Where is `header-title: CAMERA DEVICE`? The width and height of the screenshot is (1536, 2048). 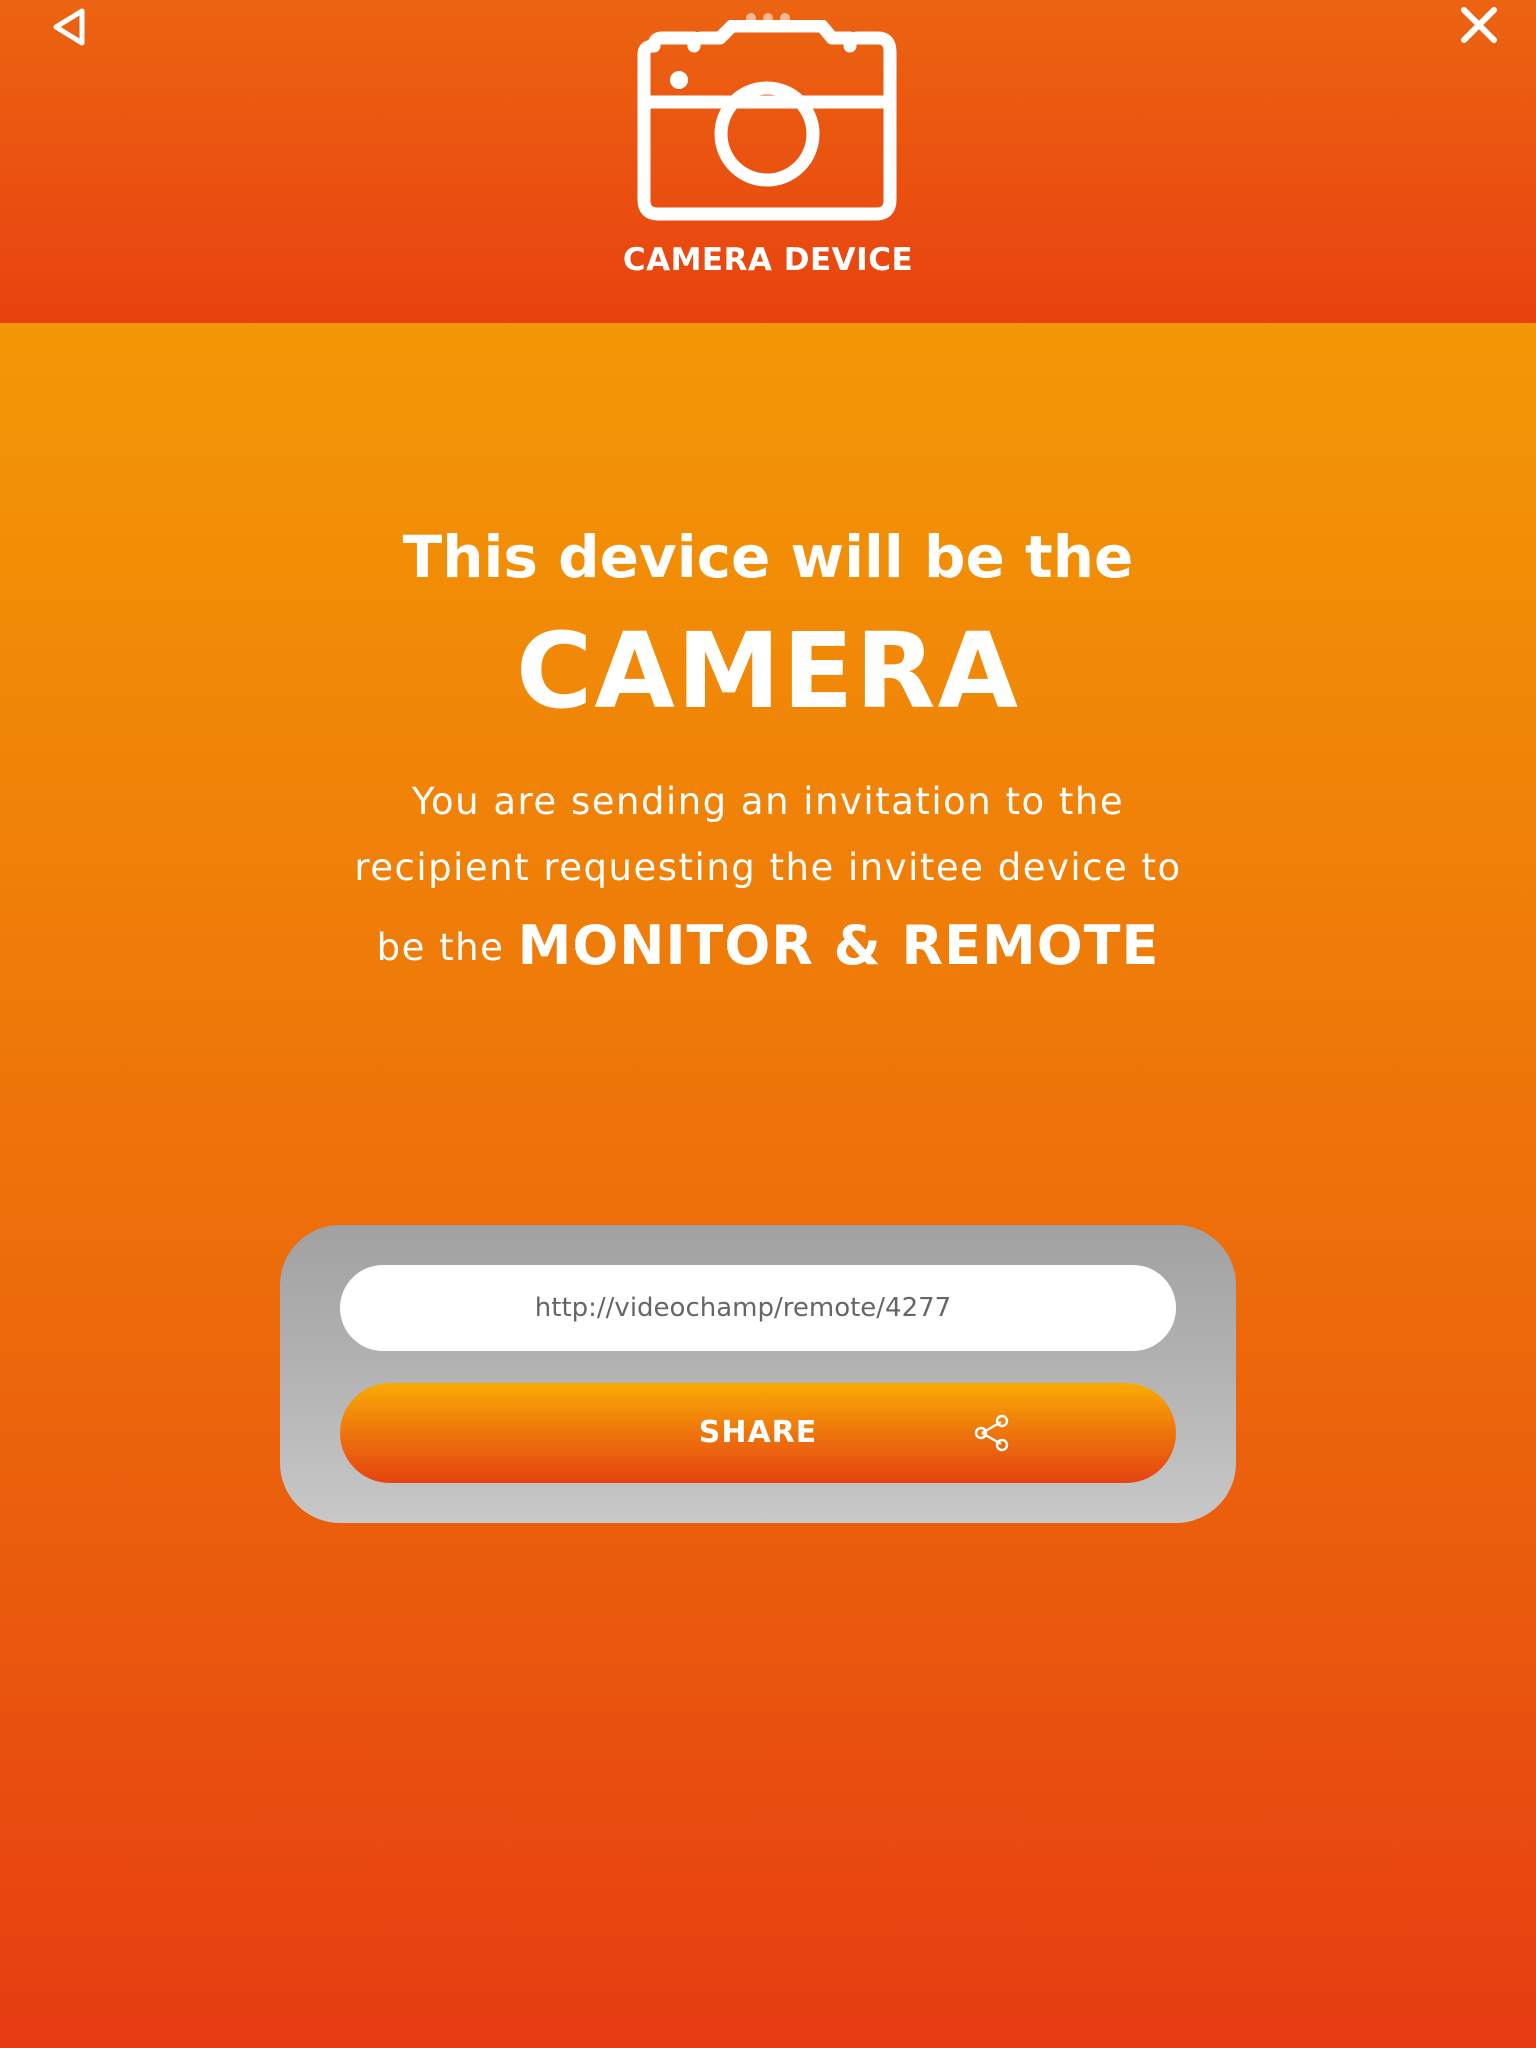 header-title: CAMERA DEVICE is located at coordinates (768, 260).